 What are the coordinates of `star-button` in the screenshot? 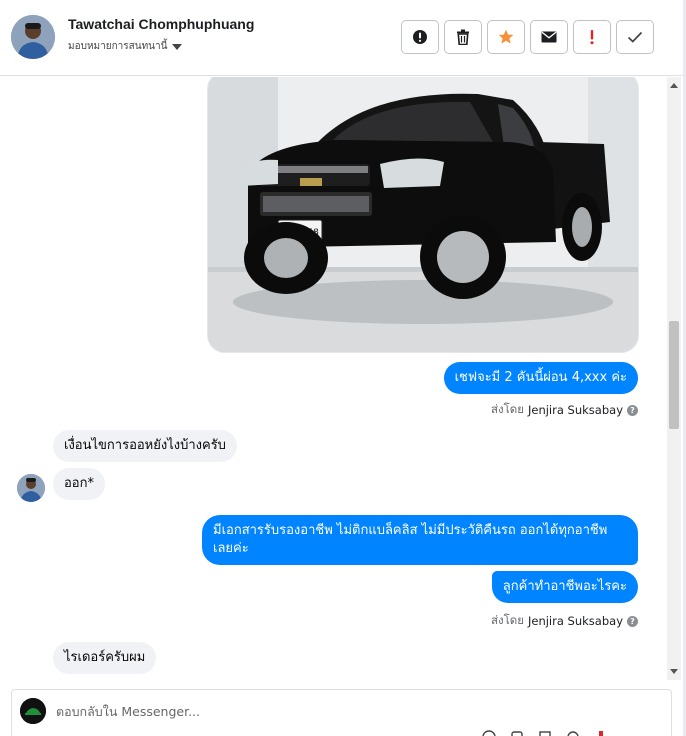 It's located at (506, 37).